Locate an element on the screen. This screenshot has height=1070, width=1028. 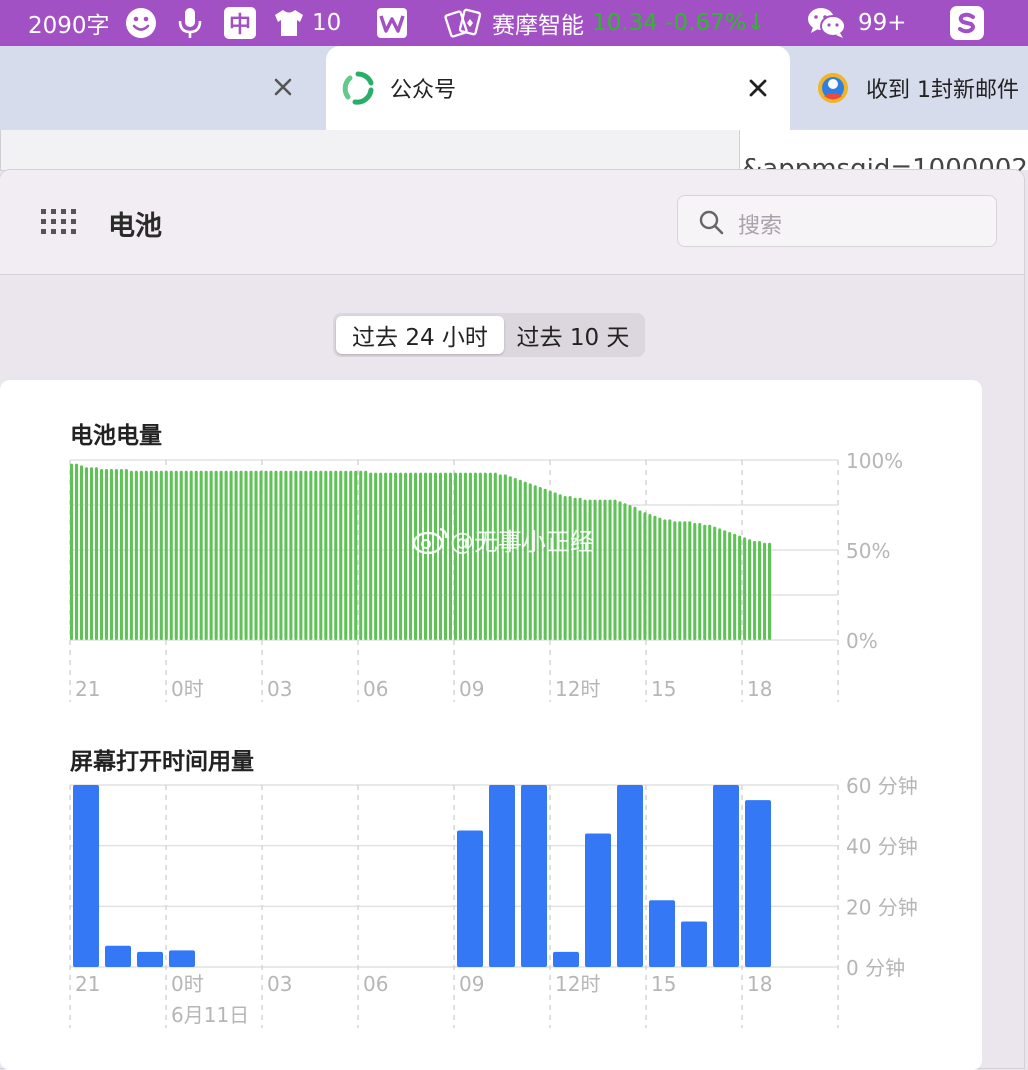
input-method-indicator: 中 is located at coordinates (240, 23).